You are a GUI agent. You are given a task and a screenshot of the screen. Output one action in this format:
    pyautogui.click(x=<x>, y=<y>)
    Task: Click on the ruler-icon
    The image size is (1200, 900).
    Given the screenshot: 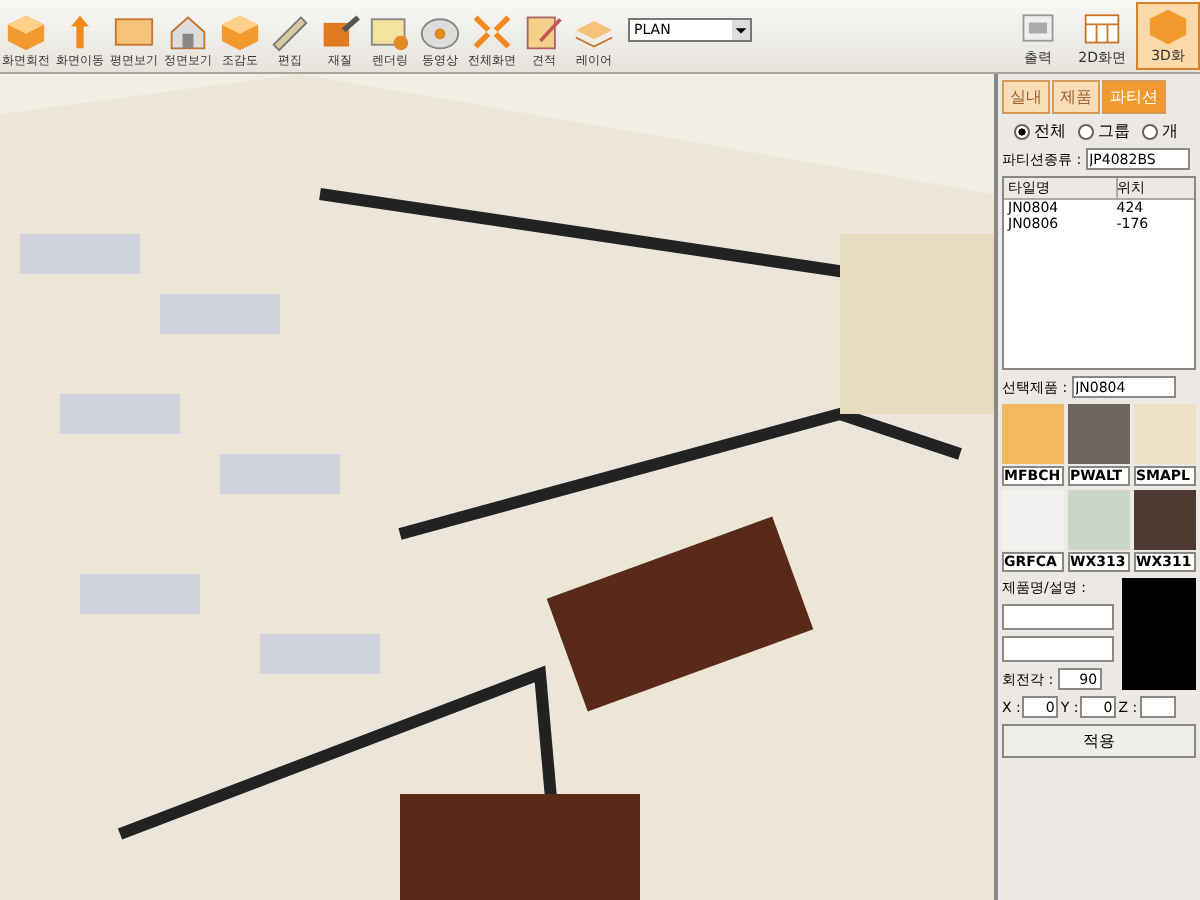 What is the action you would take?
    pyautogui.click(x=290, y=32)
    